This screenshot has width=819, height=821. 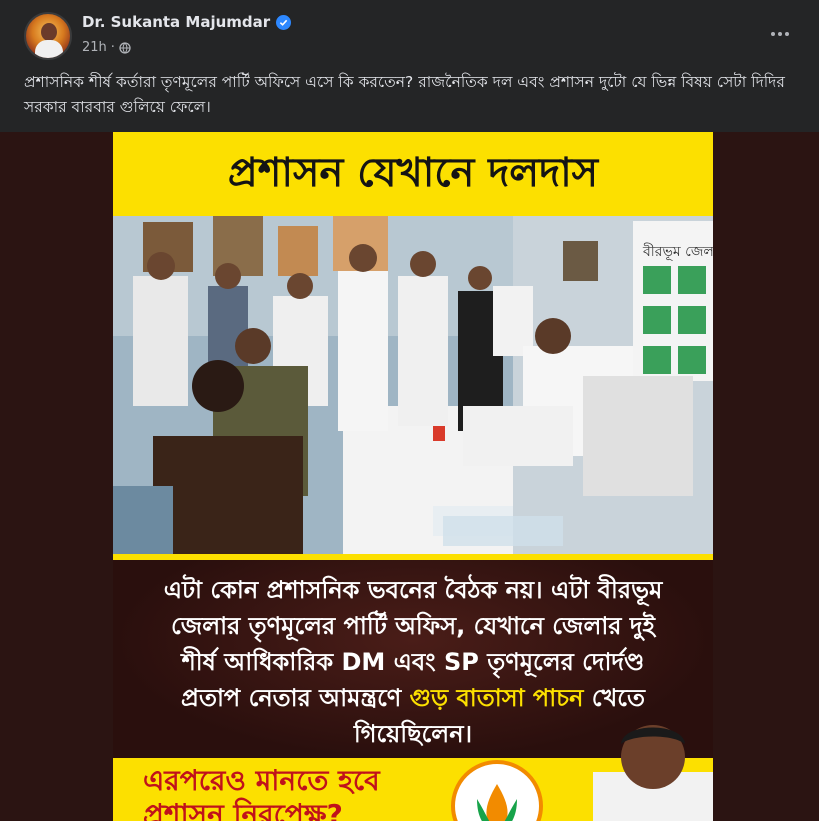 I want to click on more-horizontal-icon, so click(x=773, y=34).